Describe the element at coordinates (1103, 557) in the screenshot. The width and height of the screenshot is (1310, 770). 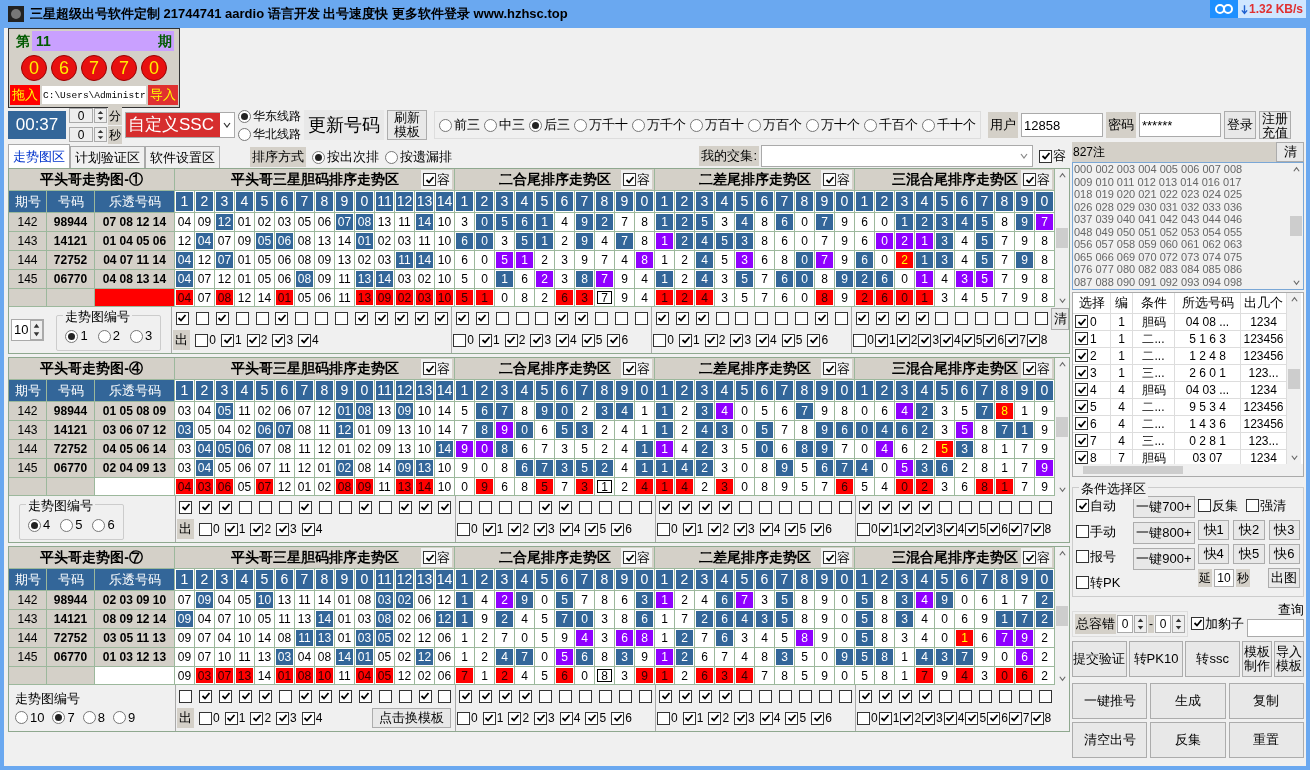
I see `checkbox: 报号` at that location.